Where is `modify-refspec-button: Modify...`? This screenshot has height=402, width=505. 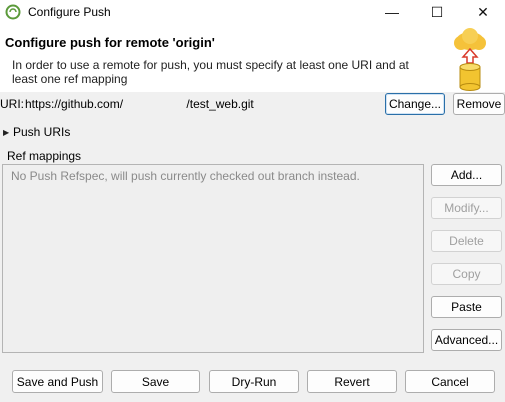 modify-refspec-button: Modify... is located at coordinates (466, 208).